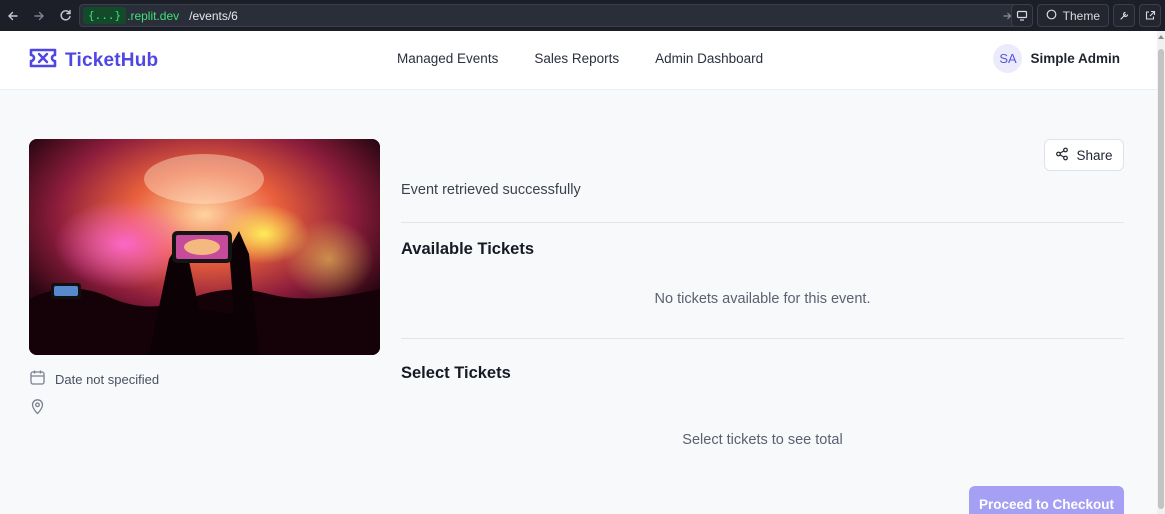 Image resolution: width=1165 pixels, height=514 pixels. I want to click on theme-label: Theme, so click(1081, 15).